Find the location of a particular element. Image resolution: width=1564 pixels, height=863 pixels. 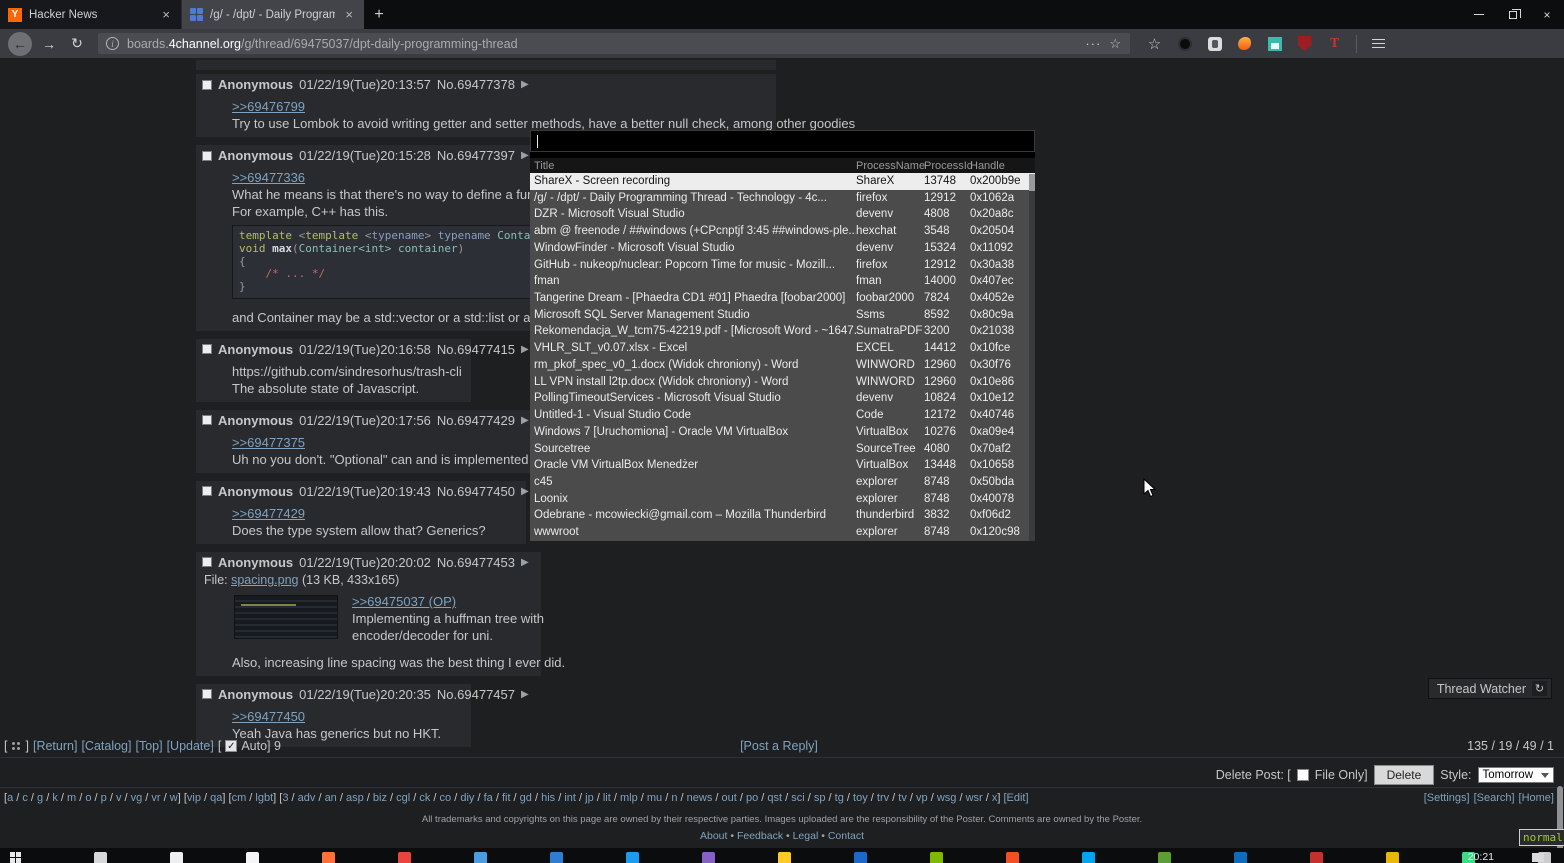

board-link-g: g is located at coordinates (40, 798).